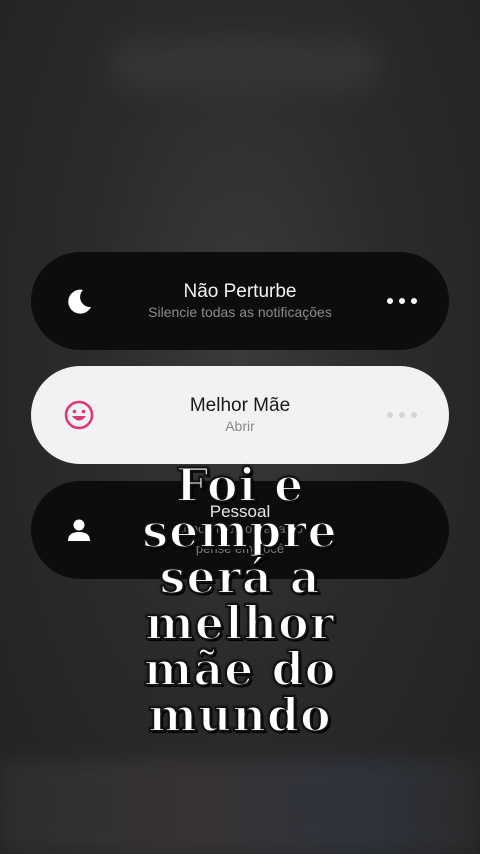 The height and width of the screenshot is (854, 480). I want to click on caption-line: melhor, so click(239, 623).